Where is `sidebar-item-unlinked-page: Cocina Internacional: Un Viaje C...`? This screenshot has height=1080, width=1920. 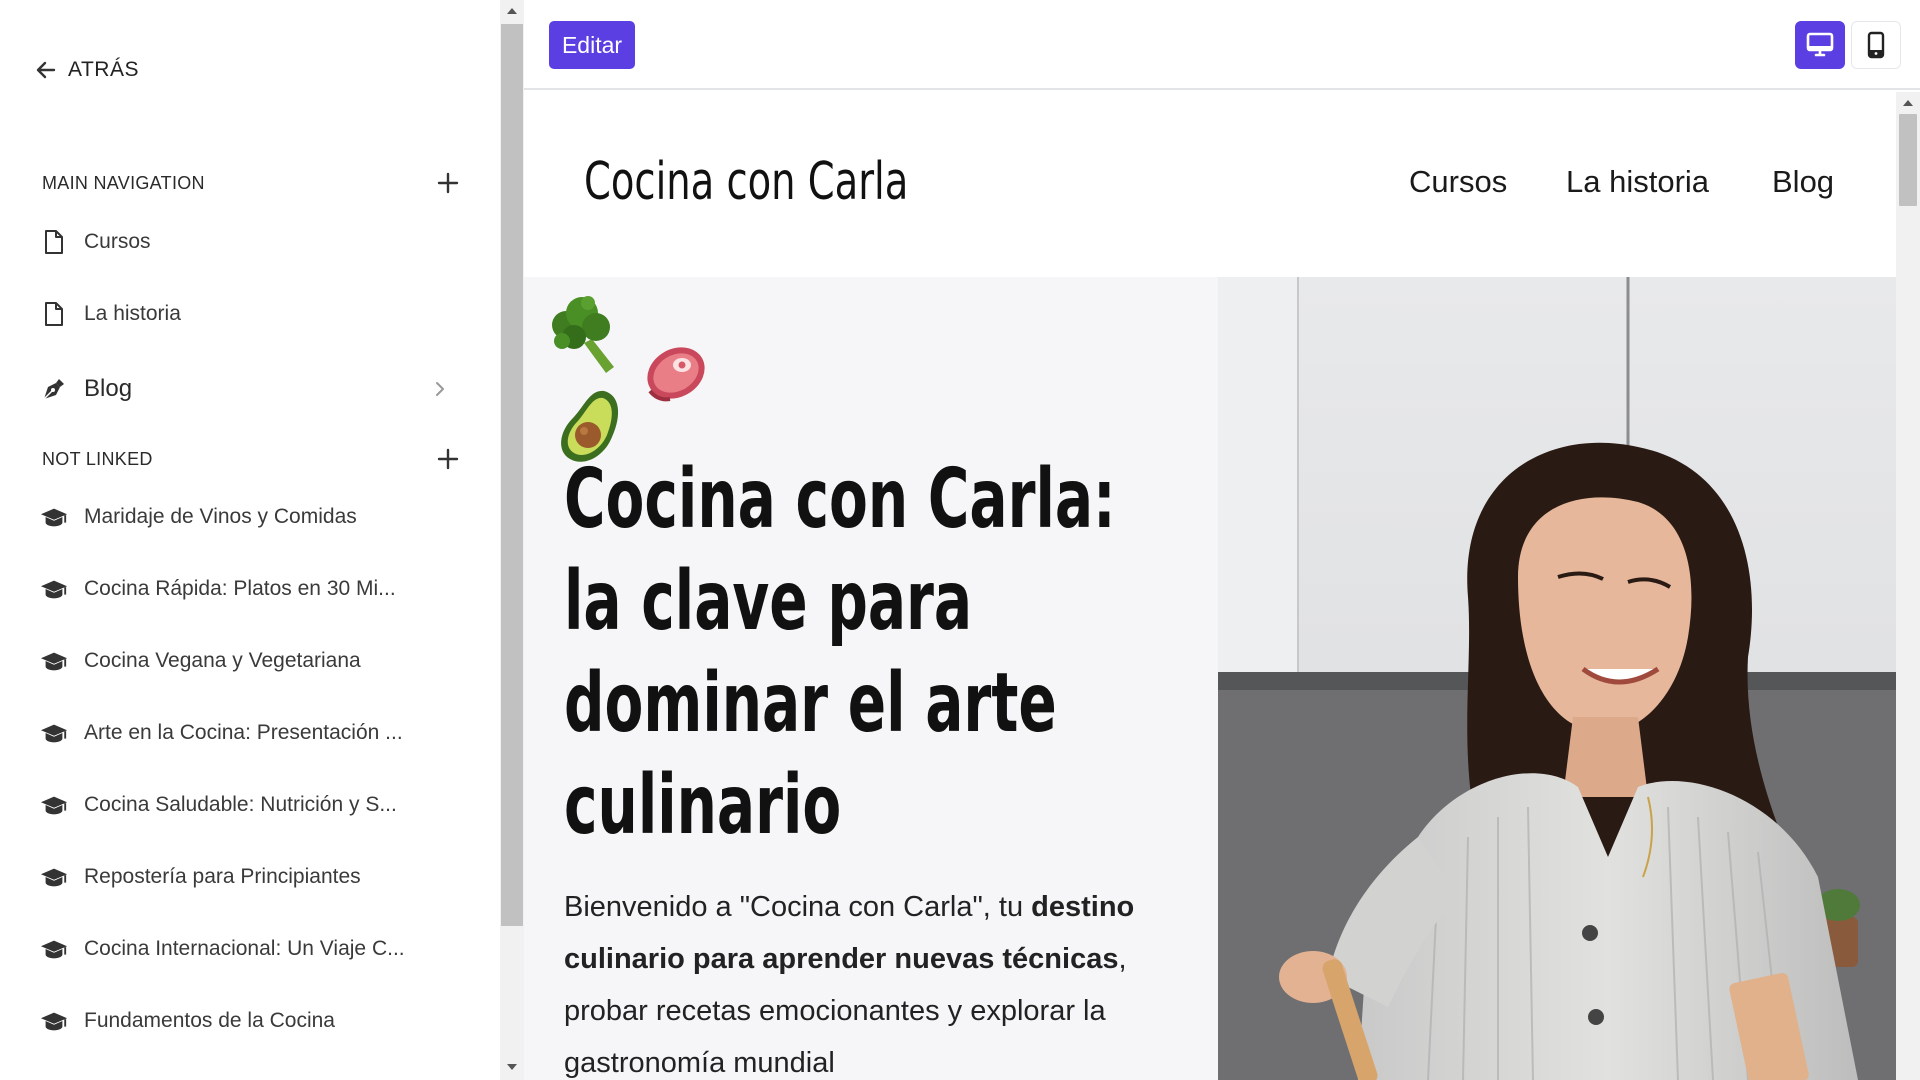
sidebar-item-unlinked-page: Cocina Internacional: Un Viaje C... is located at coordinates (250, 949).